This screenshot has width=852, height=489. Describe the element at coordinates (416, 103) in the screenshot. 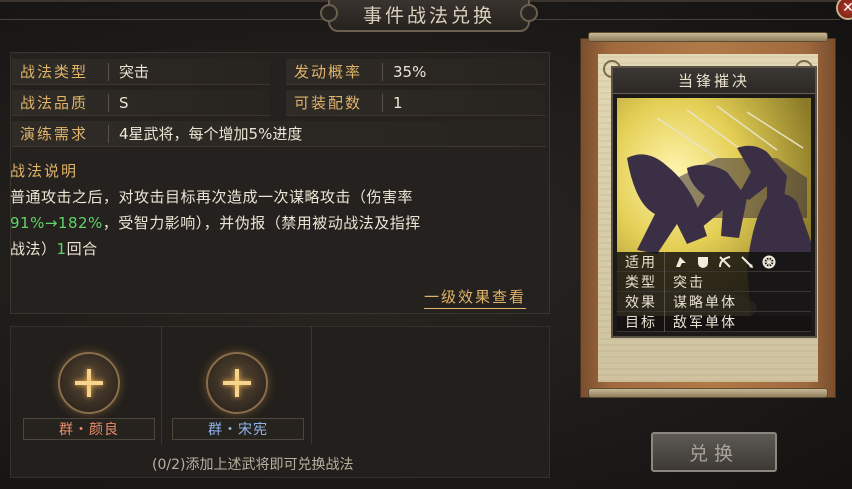

I see `equip-count-row: 可装配数 1` at that location.